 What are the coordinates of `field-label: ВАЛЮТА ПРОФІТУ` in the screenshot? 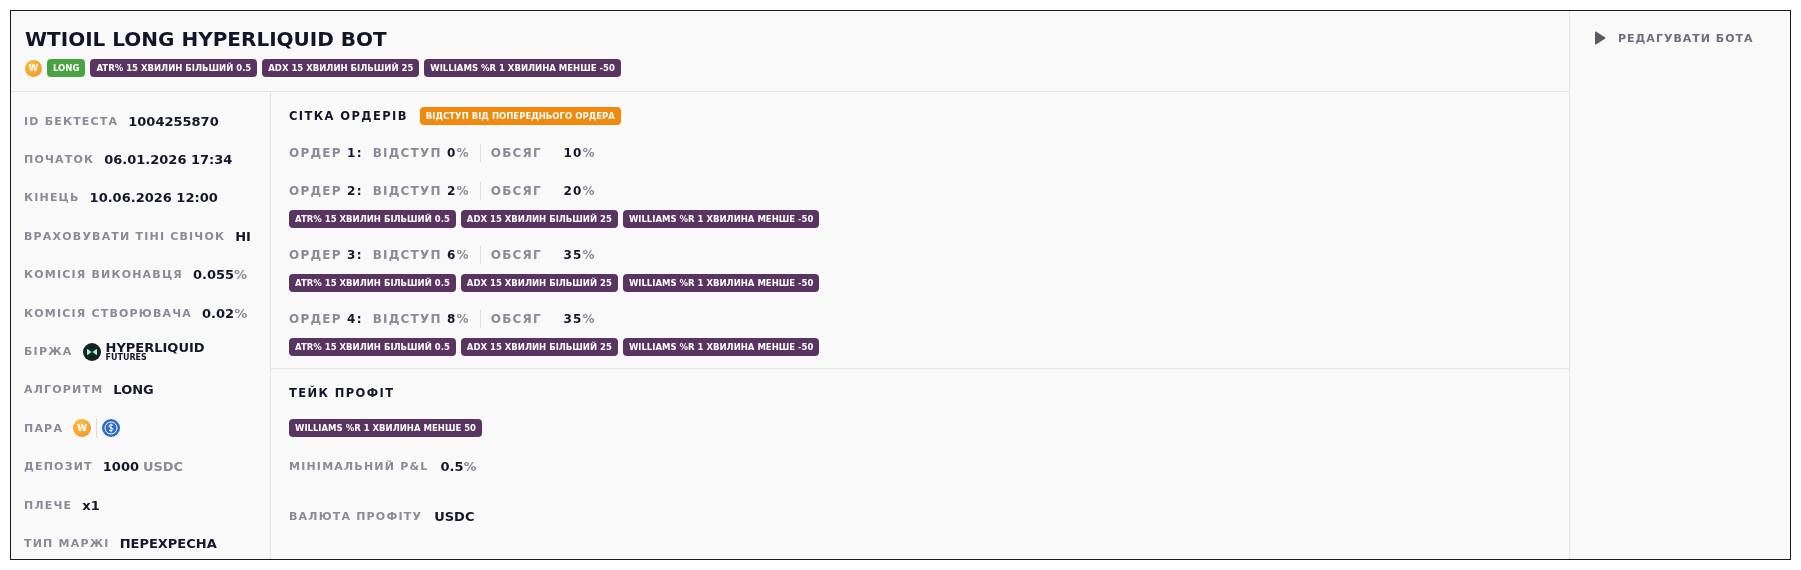 It's located at (356, 516).